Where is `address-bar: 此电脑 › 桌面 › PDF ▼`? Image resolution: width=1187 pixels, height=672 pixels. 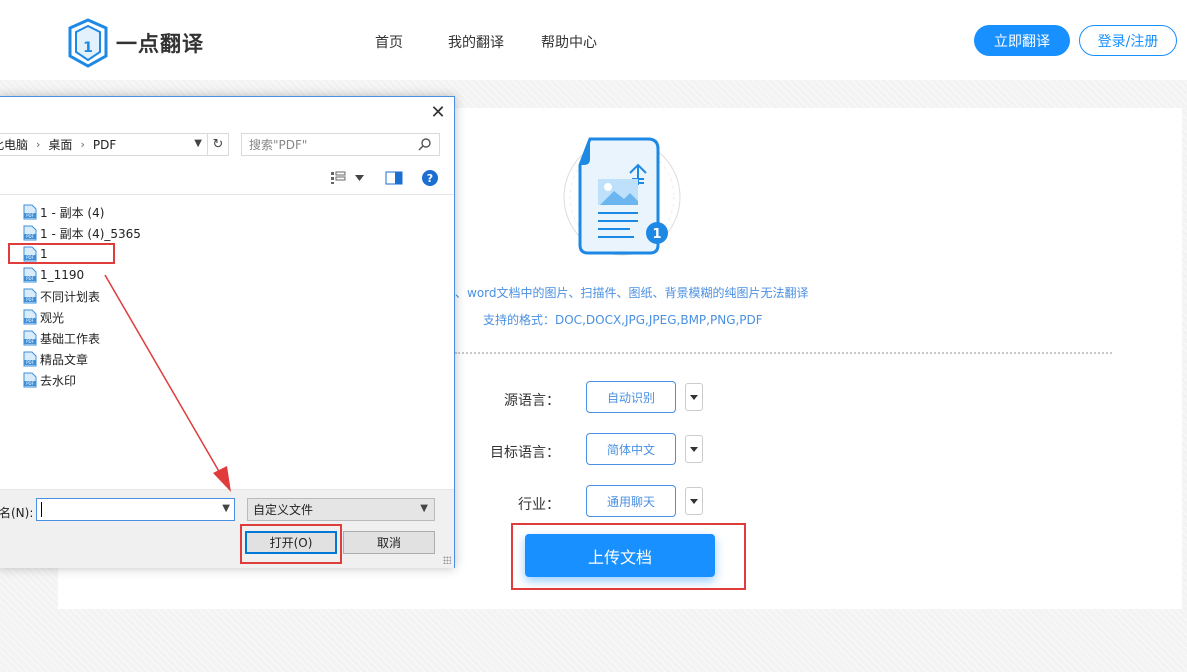 address-bar: 此电脑 › 桌面 › PDF ▼ is located at coordinates (104, 144).